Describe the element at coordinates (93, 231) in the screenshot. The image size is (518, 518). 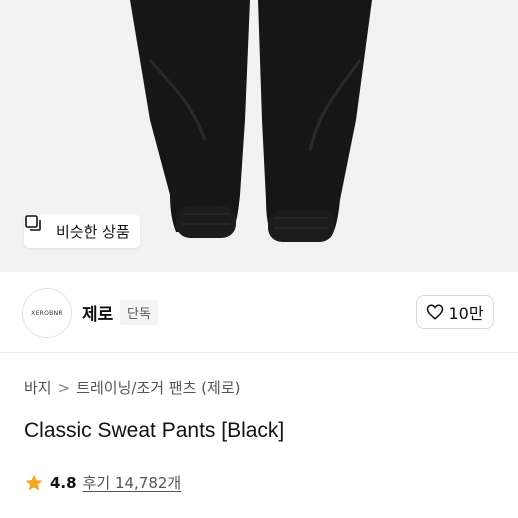
I see `similar-items-label: 비슷한 상품` at that location.